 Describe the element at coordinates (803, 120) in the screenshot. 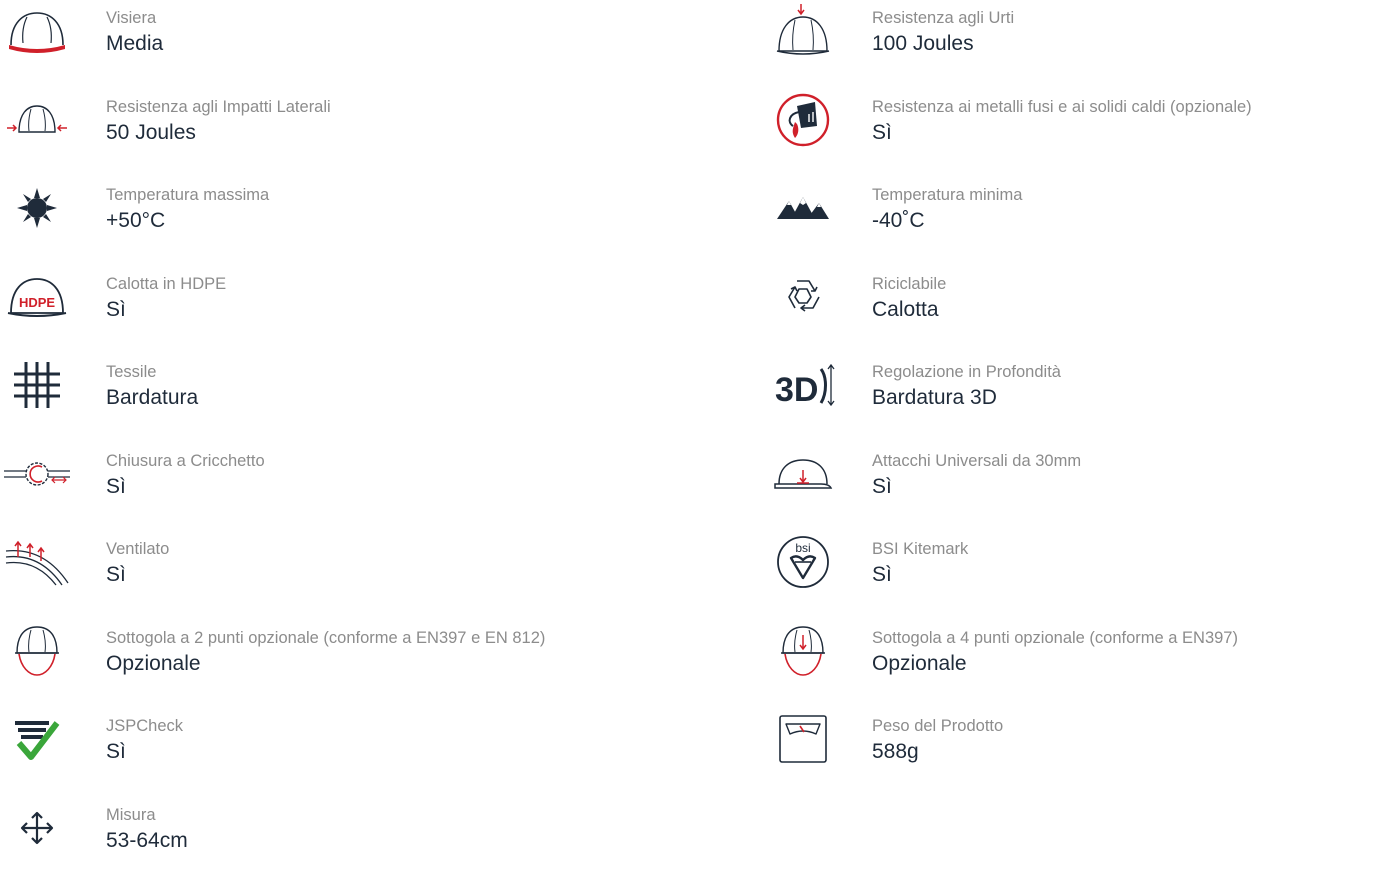

I see `molten-metal-icon` at that location.